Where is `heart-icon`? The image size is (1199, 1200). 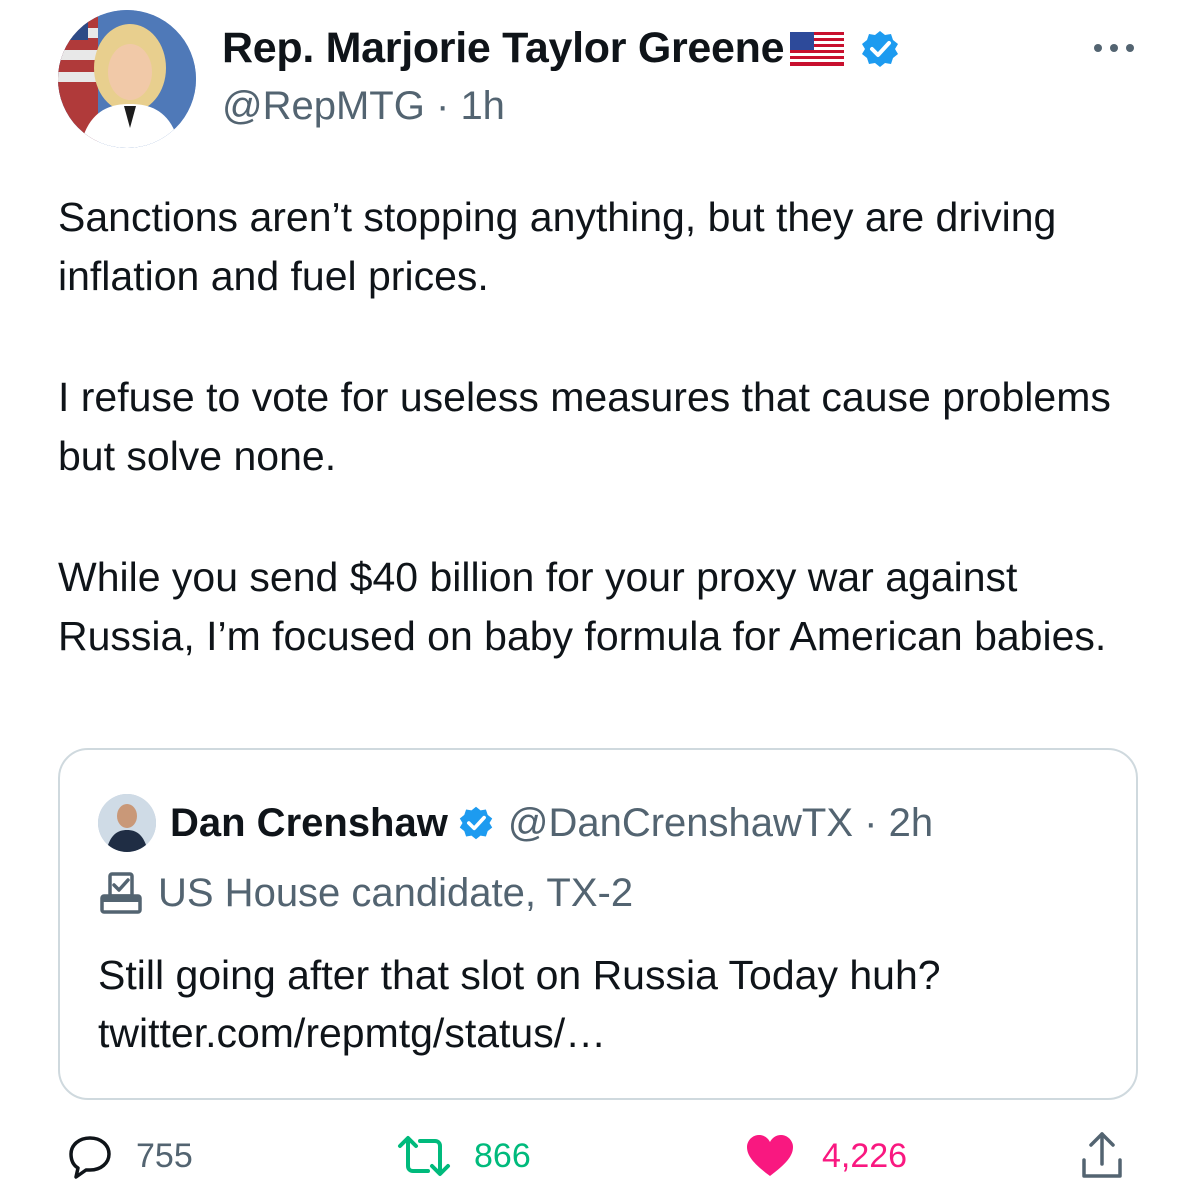 heart-icon is located at coordinates (770, 1156).